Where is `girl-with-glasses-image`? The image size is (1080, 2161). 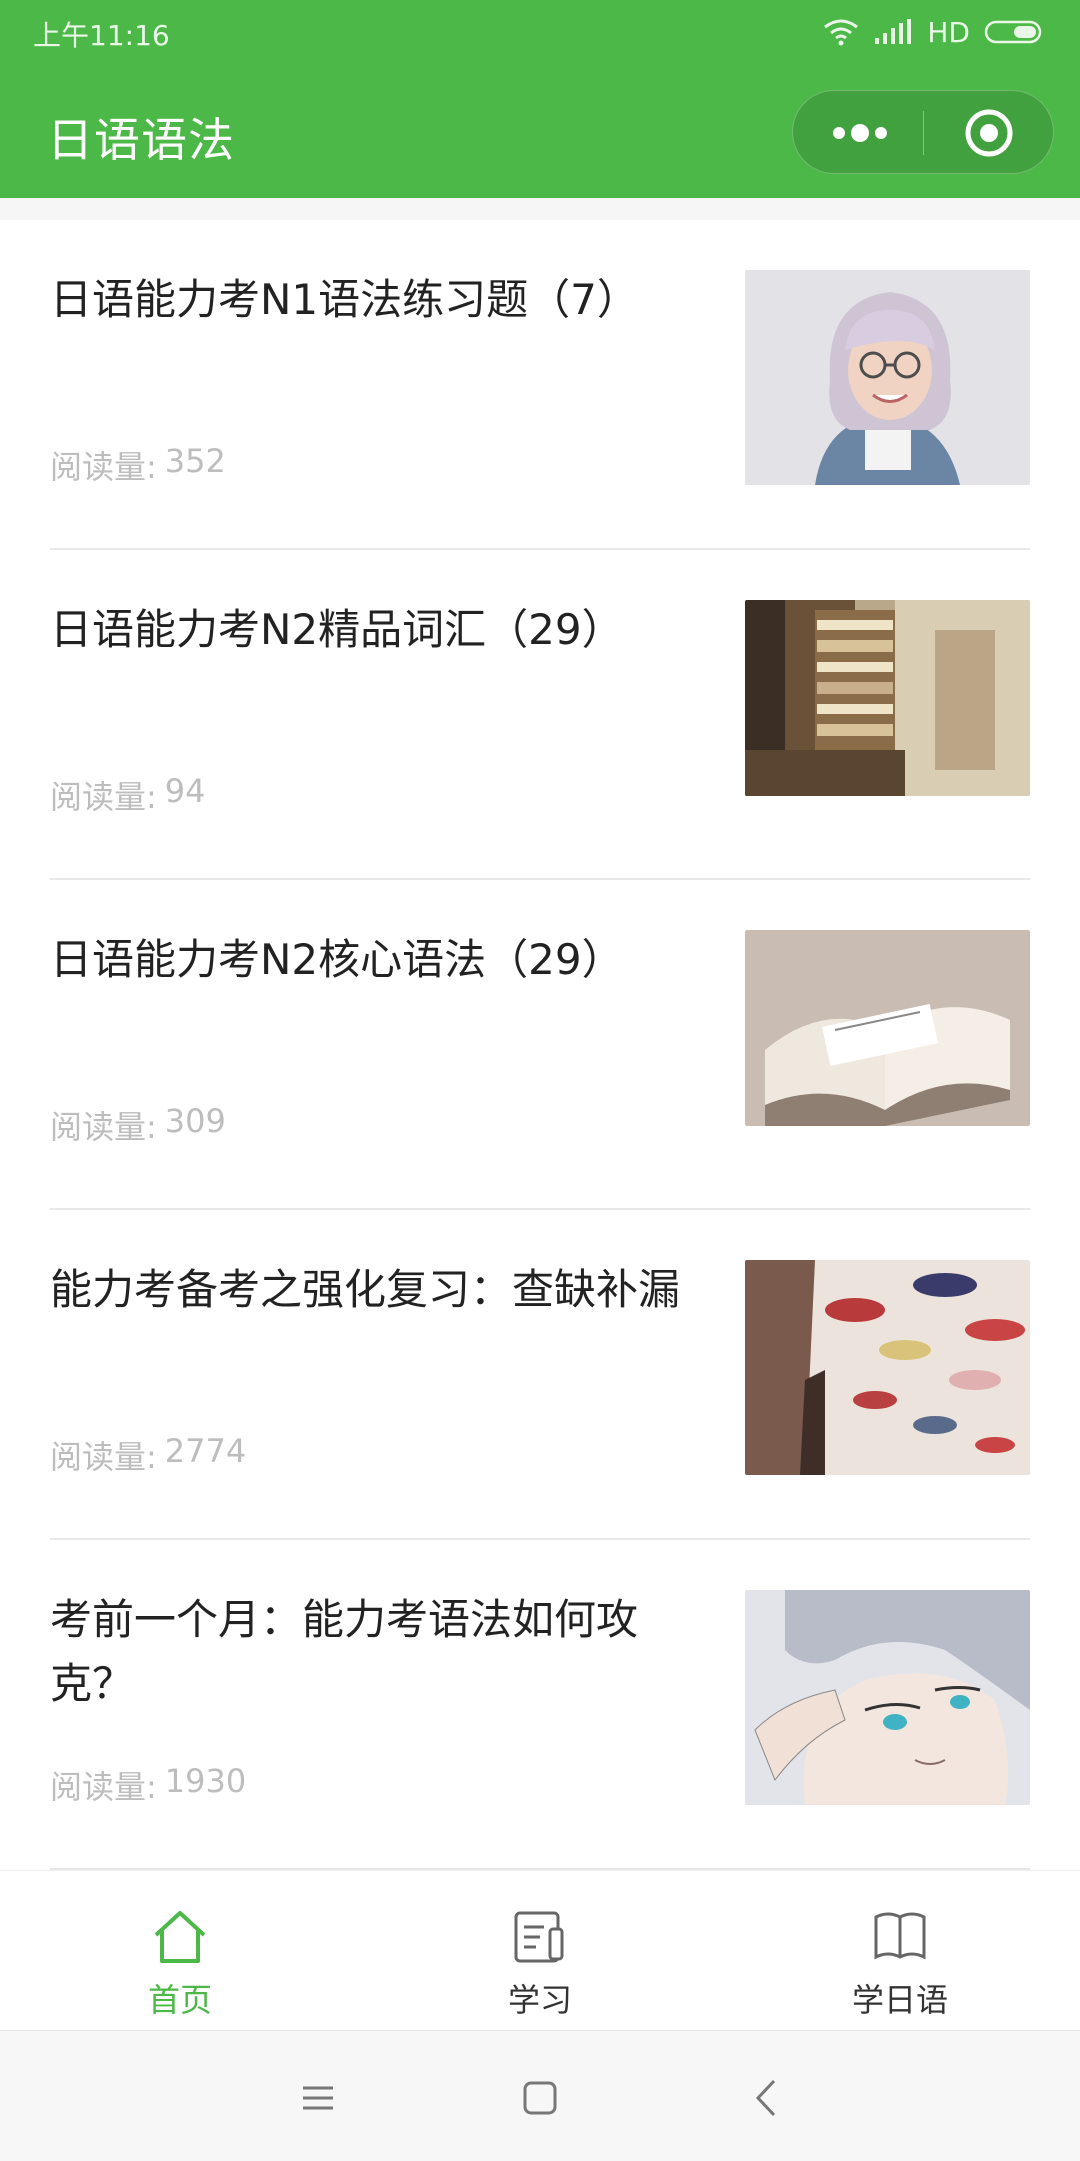
girl-with-glasses-image is located at coordinates (887, 377).